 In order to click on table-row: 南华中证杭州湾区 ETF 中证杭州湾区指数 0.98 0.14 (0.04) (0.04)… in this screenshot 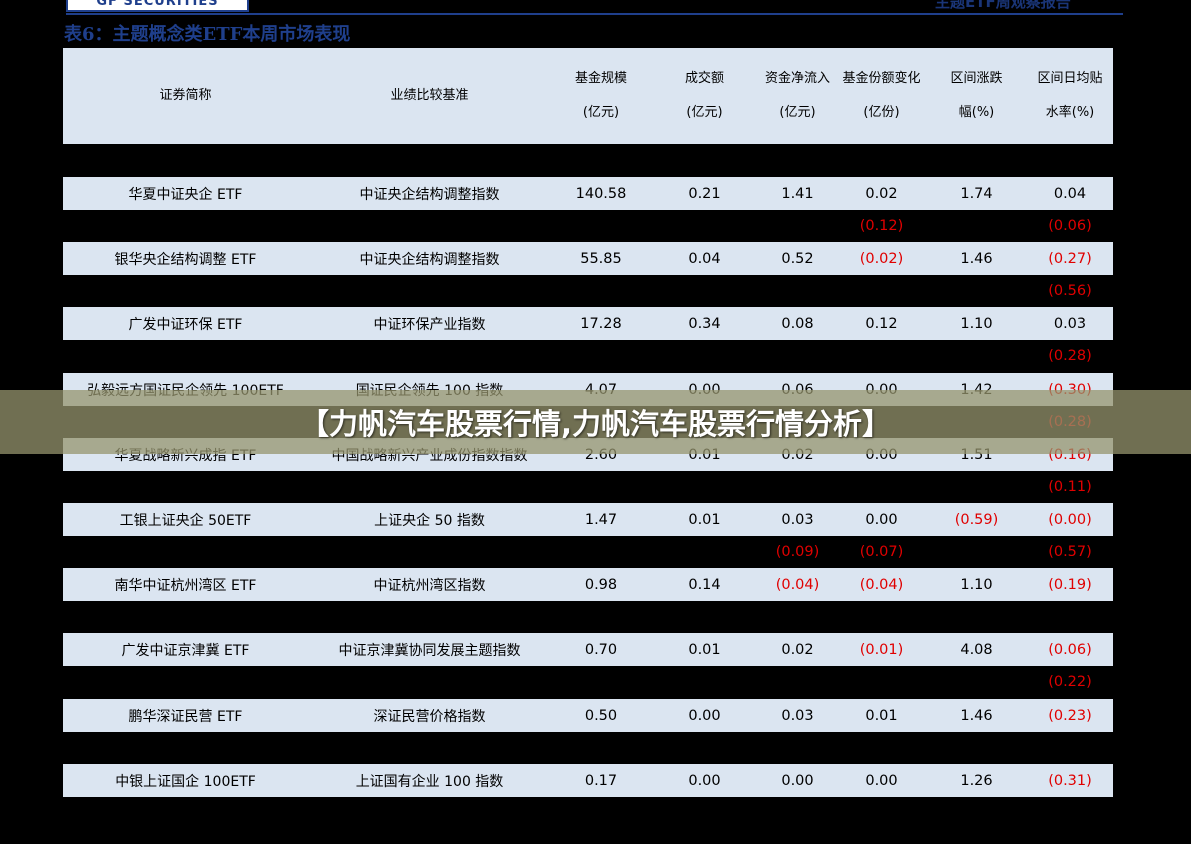, I will do `click(588, 584)`.